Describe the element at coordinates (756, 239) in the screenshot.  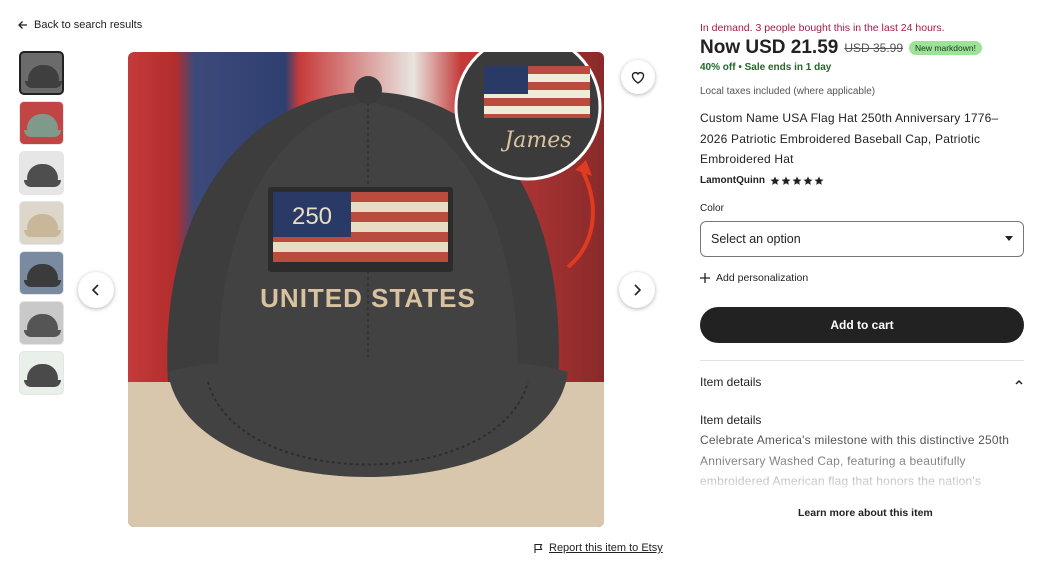
I see `select-placeholder: Select an option` at that location.